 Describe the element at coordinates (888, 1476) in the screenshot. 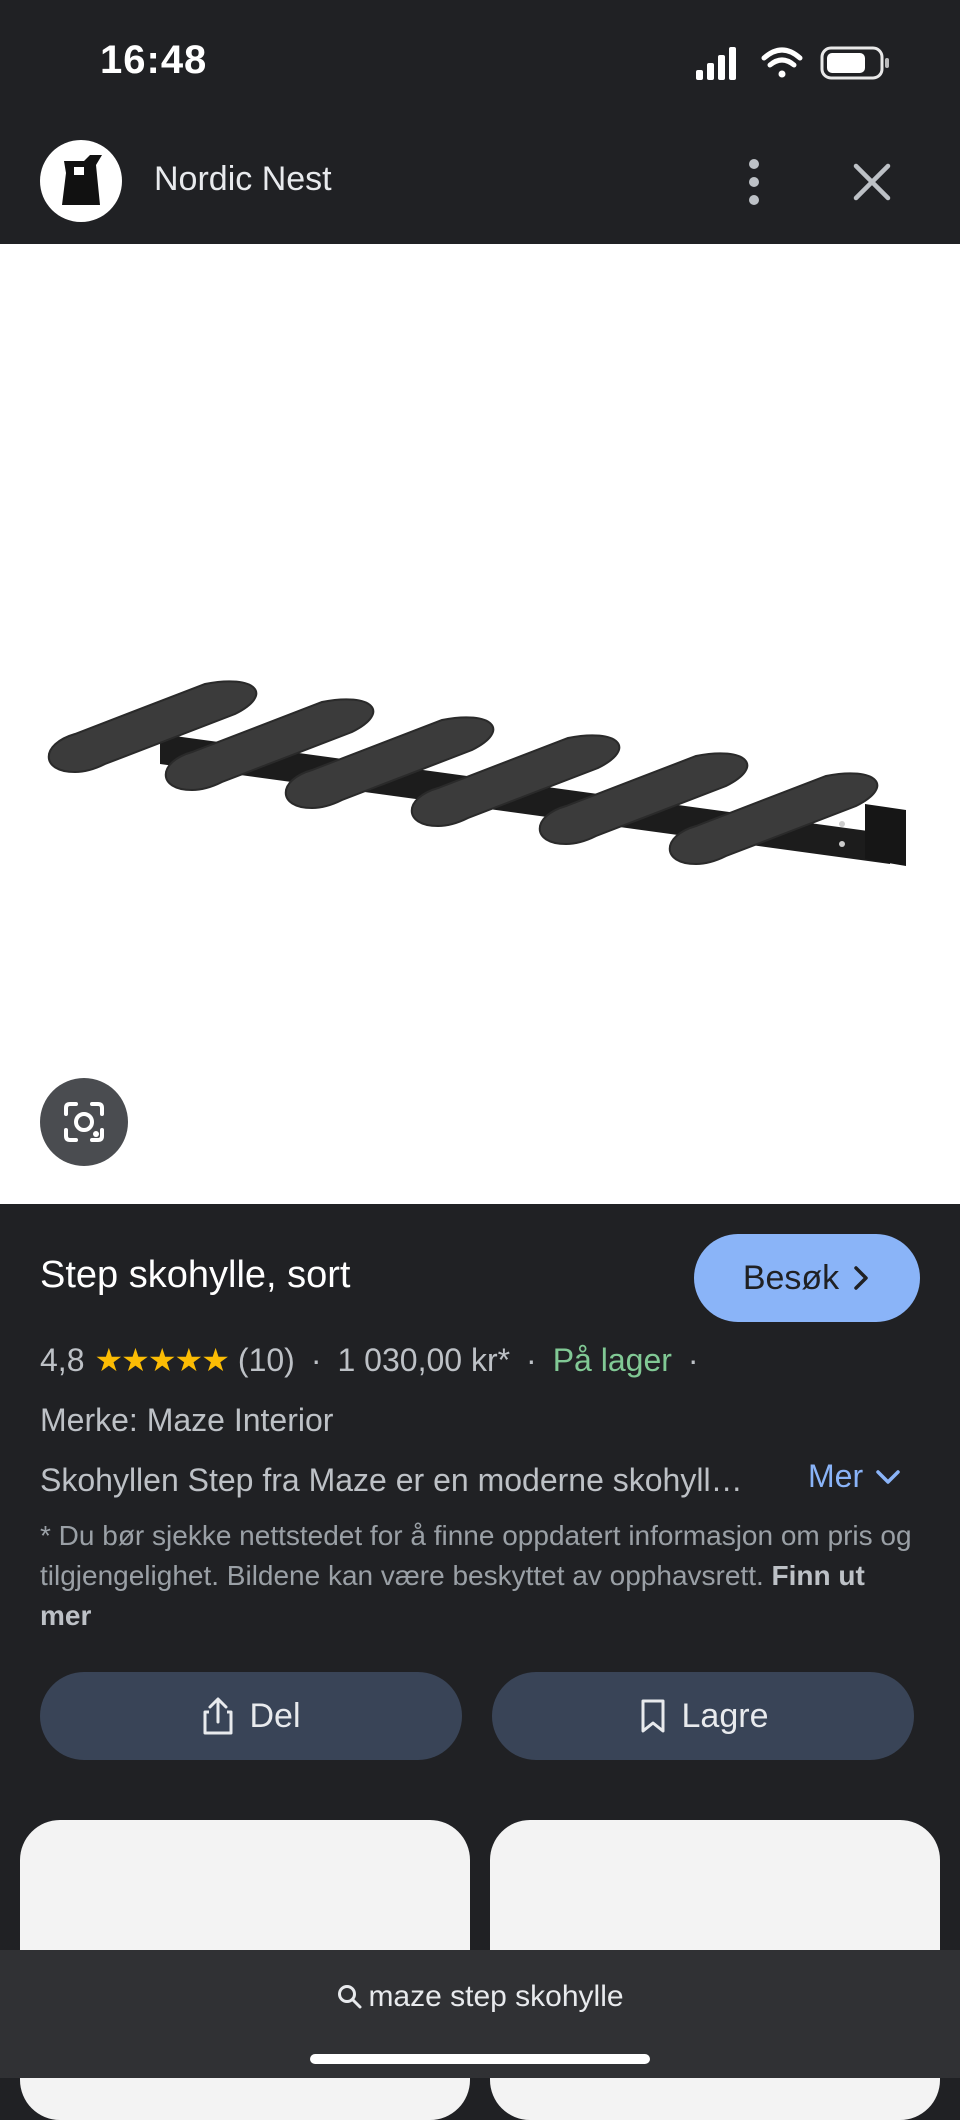

I see `chevron-down-icon` at that location.